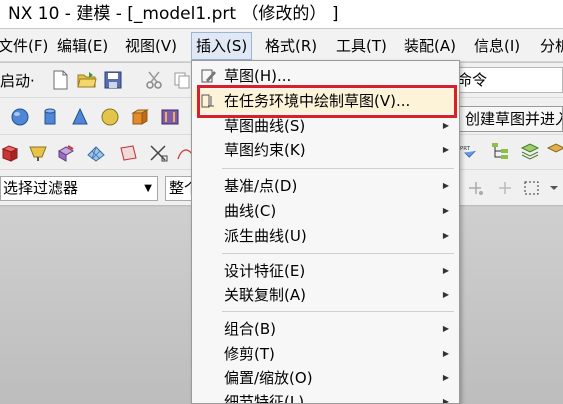 This screenshot has height=404, width=563. Describe the element at coordinates (82, 46) in the screenshot. I see `menu-edit: 编辑(E)` at that location.